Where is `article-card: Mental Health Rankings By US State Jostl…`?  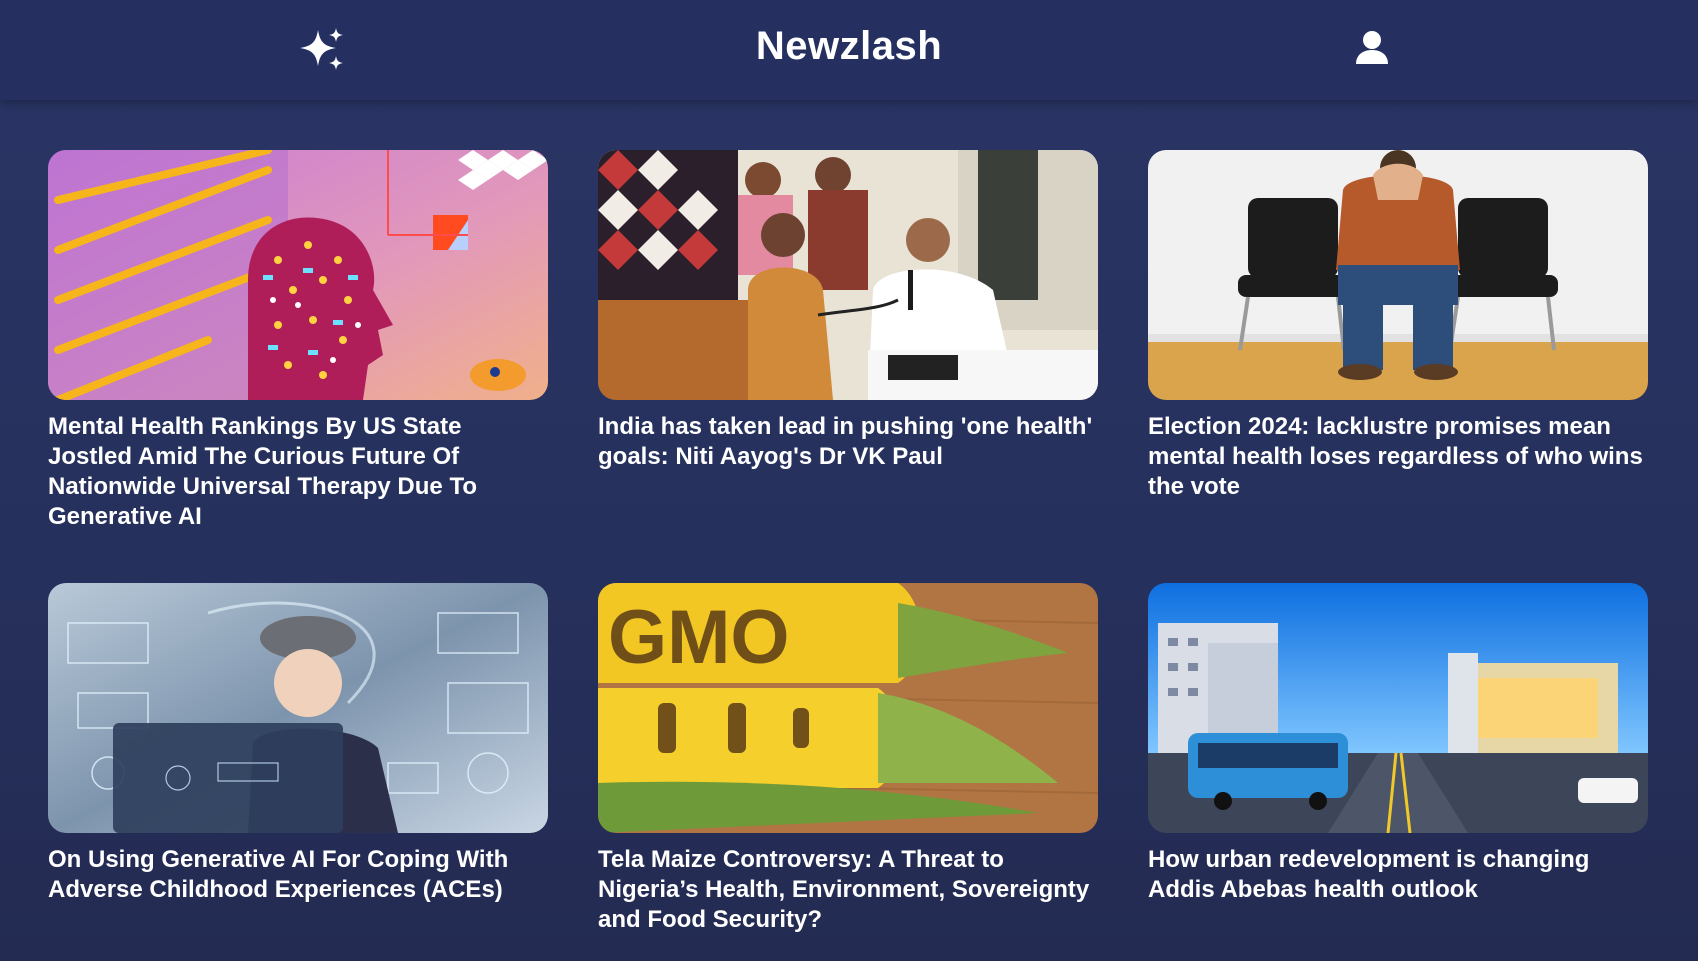
article-card: Mental Health Rankings By US State Jostl… is located at coordinates (298, 341).